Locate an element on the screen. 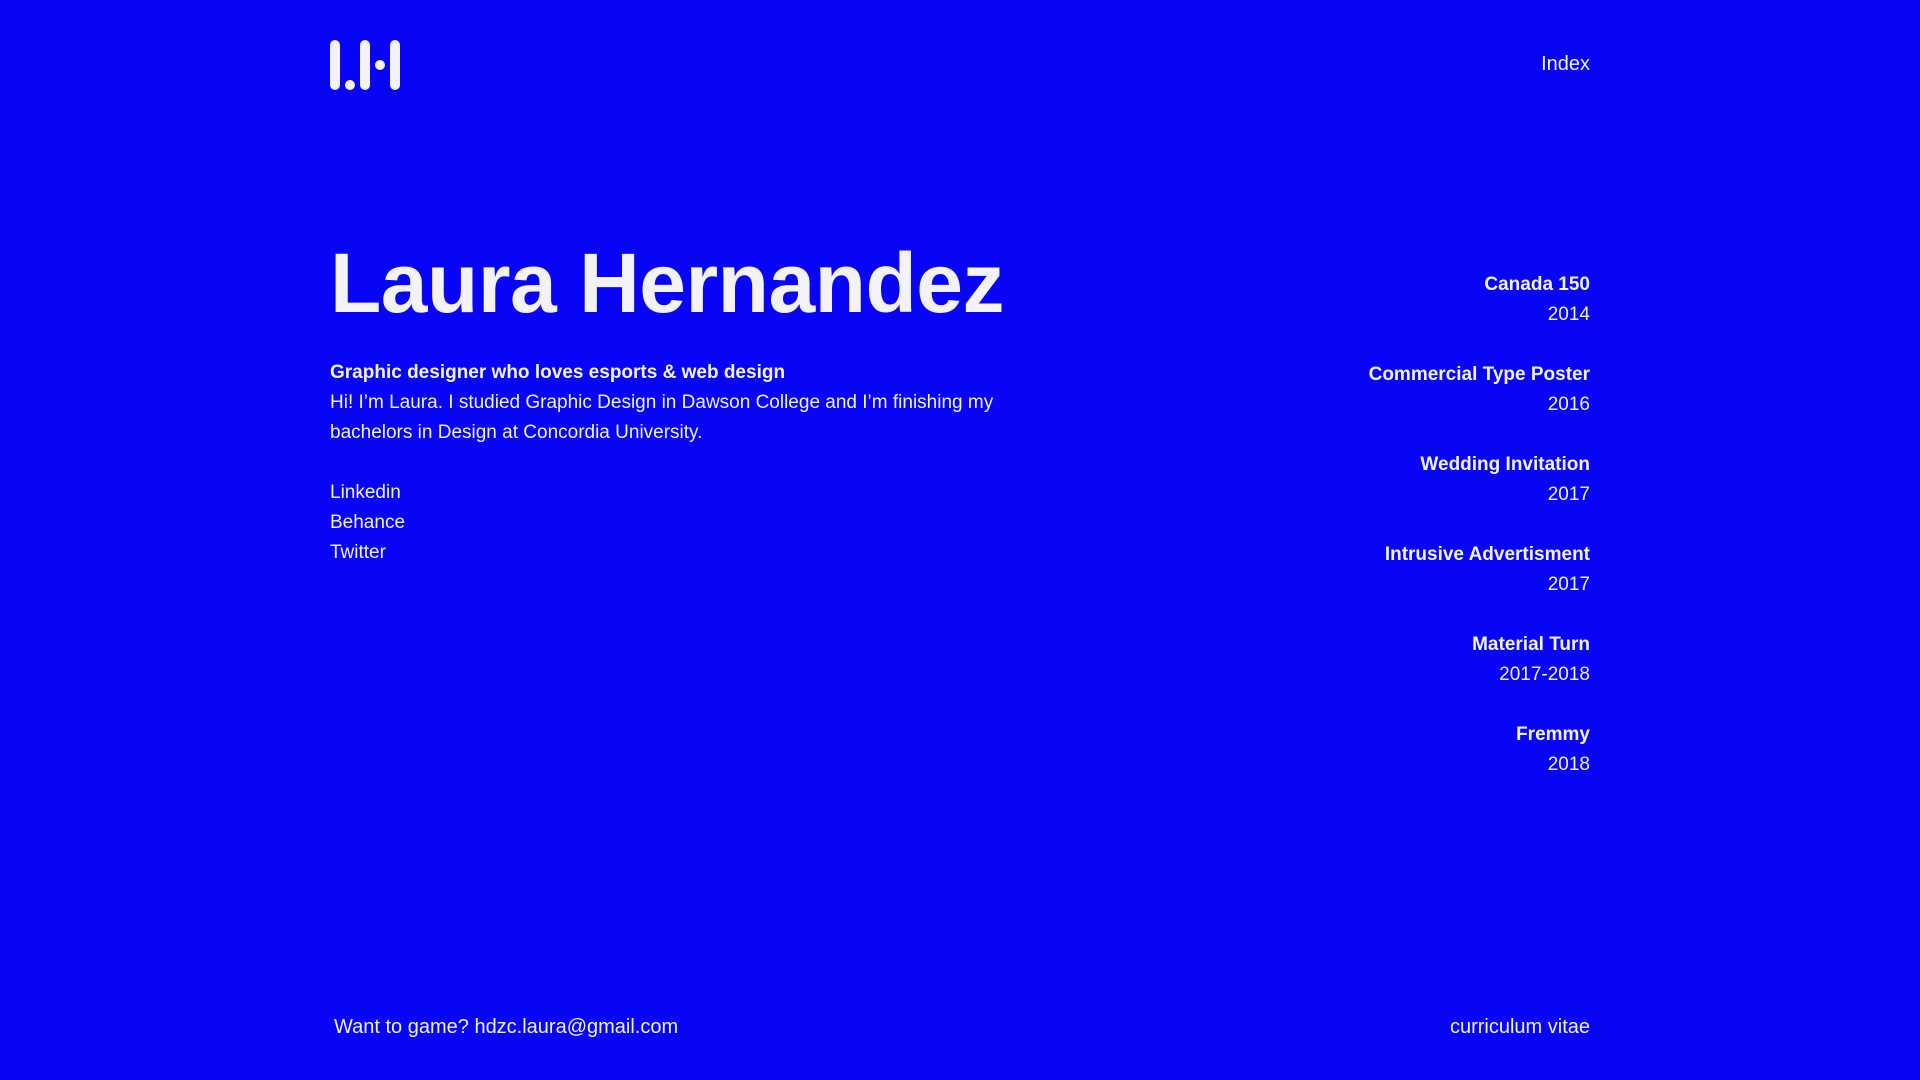 The image size is (1920, 1080). project-item-material-turn: Material Turn 2017-2018 is located at coordinates (1380, 660).